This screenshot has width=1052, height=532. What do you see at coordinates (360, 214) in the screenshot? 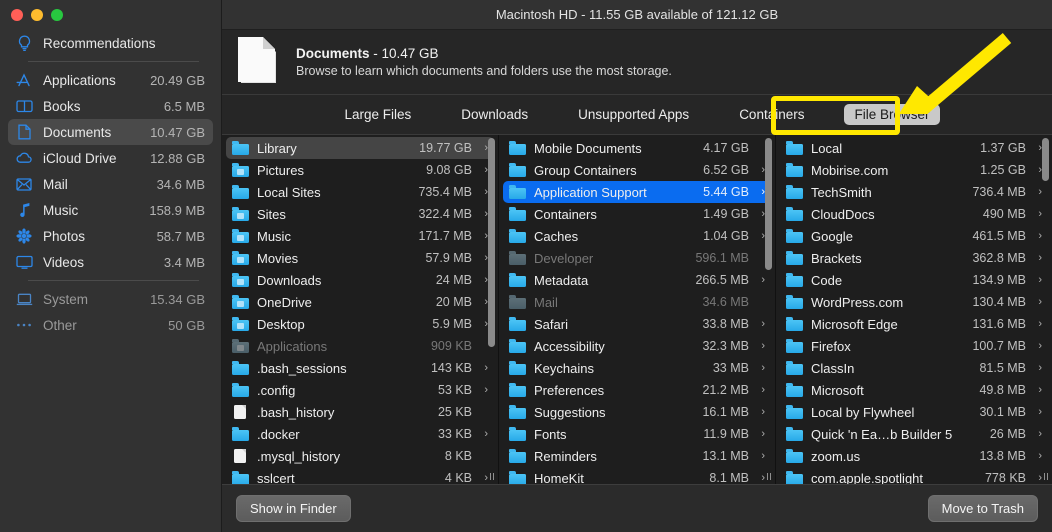
I see `file-row: Sites 322.4 MB ›` at bounding box center [360, 214].